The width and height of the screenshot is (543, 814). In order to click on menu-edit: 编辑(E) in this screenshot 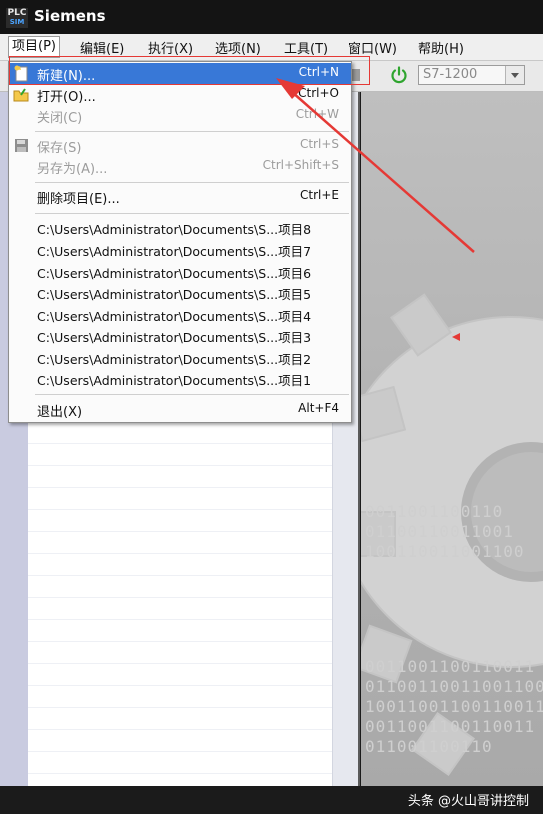, I will do `click(102, 47)`.